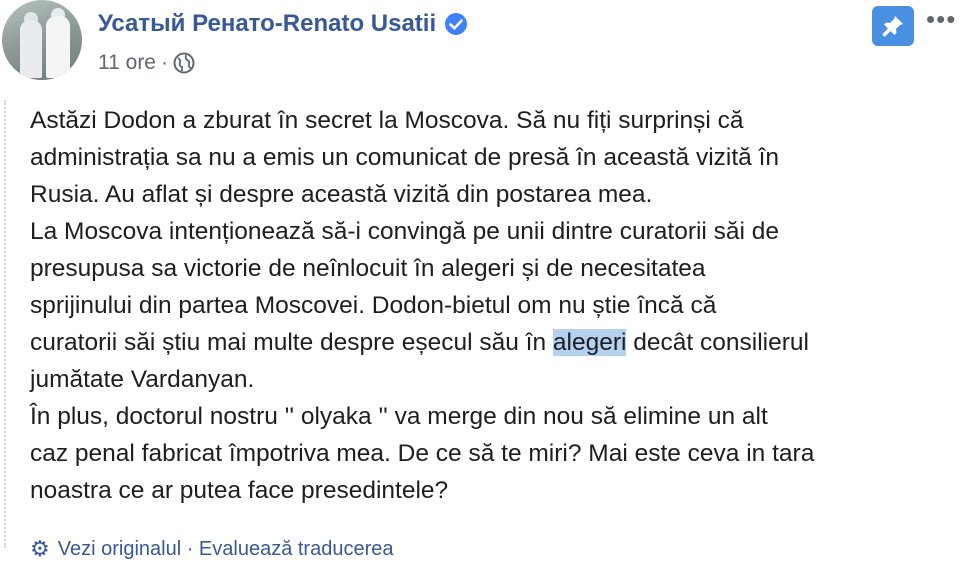  I want to click on pin-button, so click(893, 26).